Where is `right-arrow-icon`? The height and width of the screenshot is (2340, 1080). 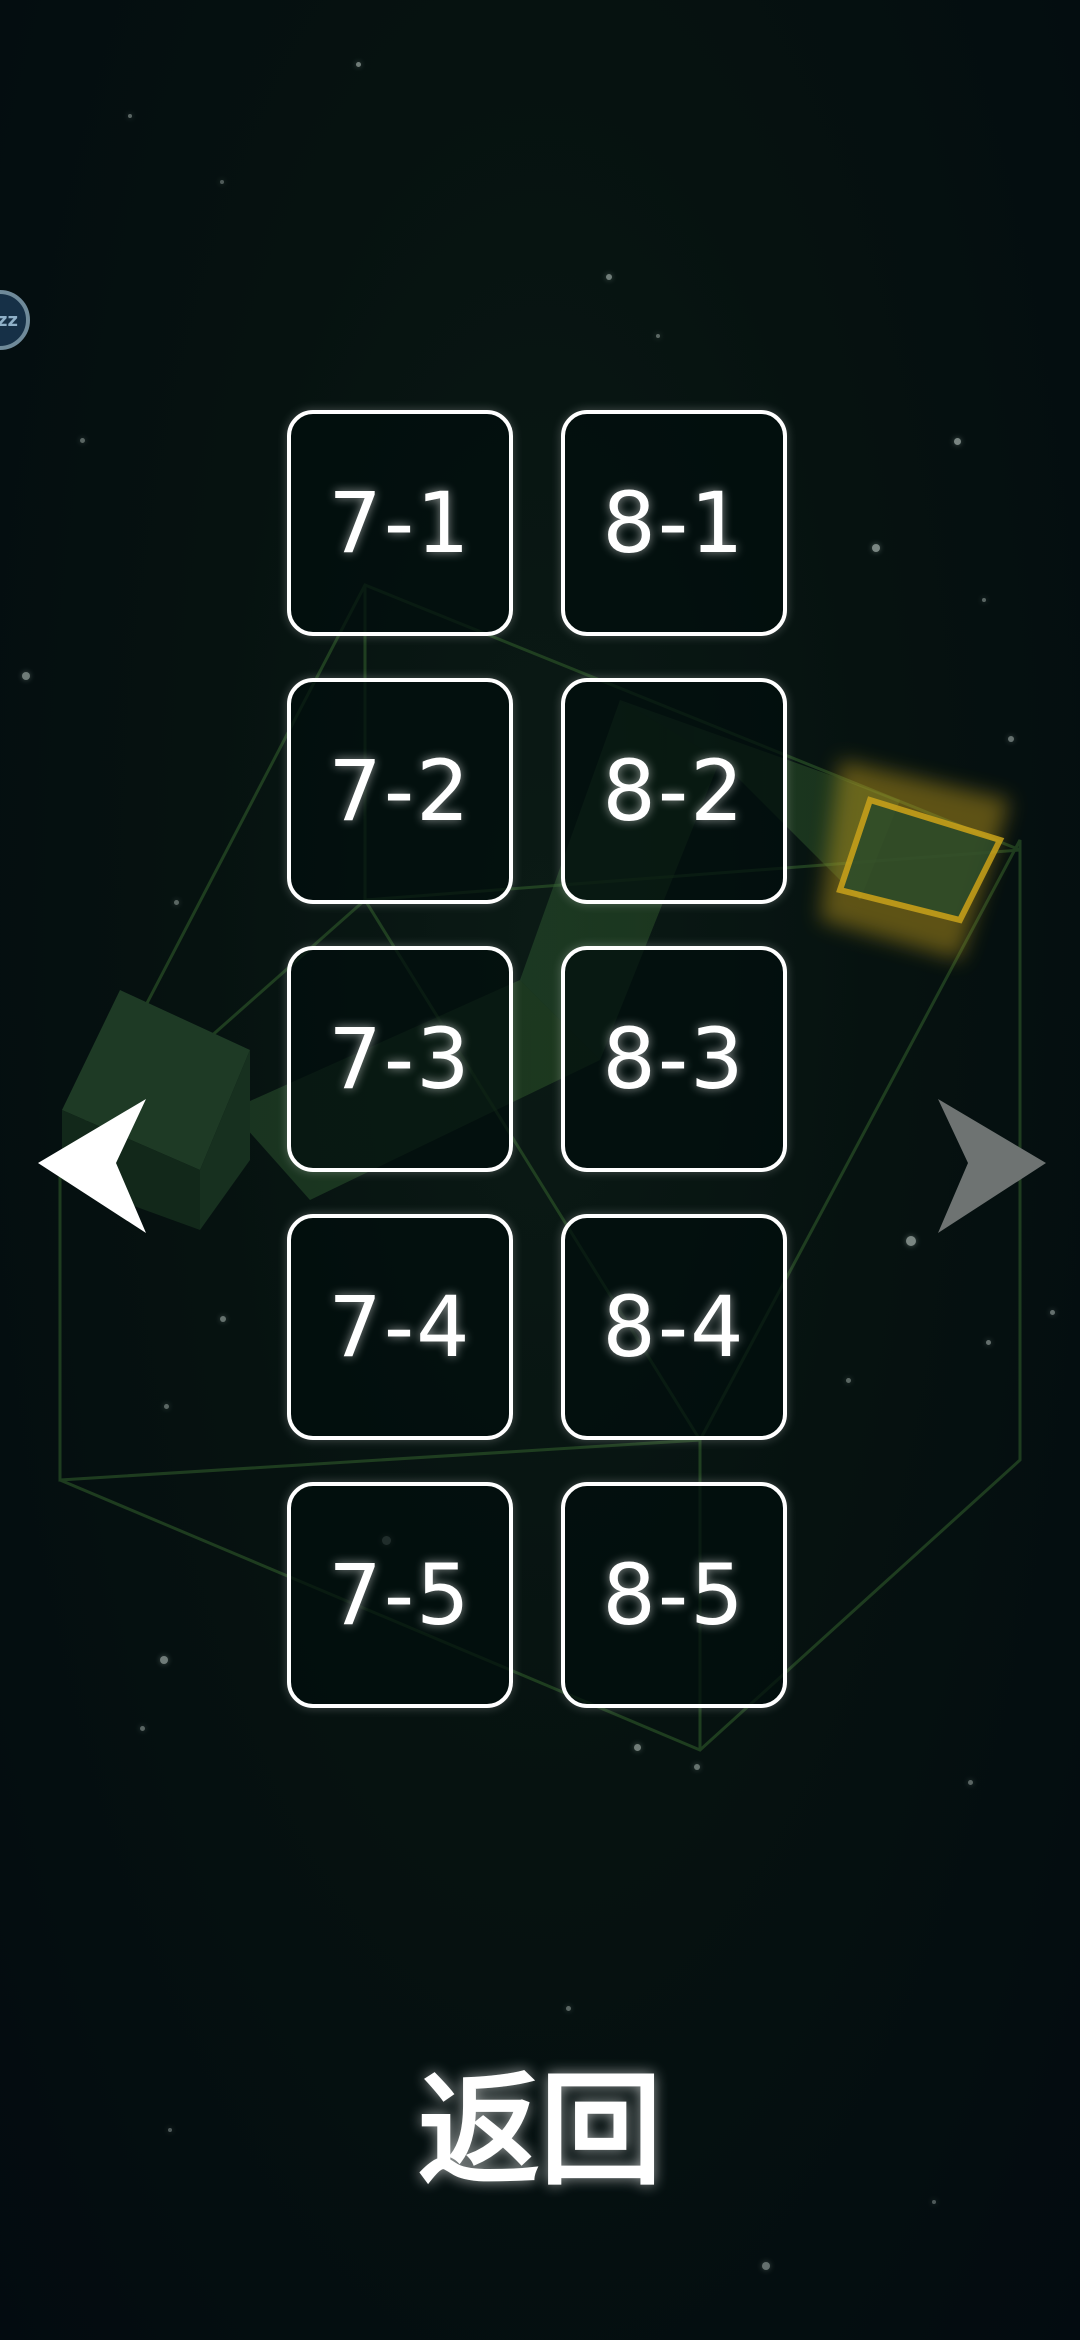 right-arrow-icon is located at coordinates (992, 1166).